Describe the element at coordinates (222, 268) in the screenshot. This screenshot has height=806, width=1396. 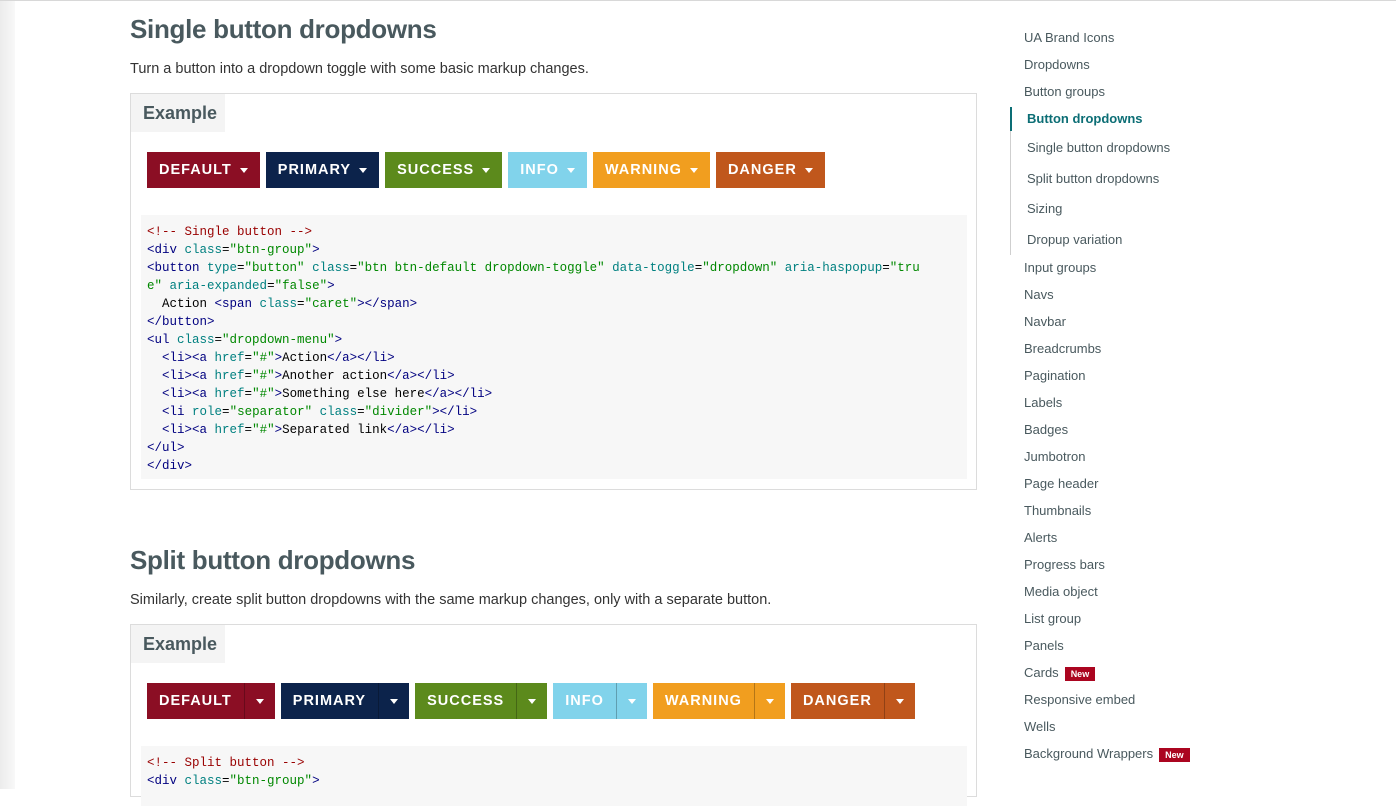
I see `code-token: type` at that location.